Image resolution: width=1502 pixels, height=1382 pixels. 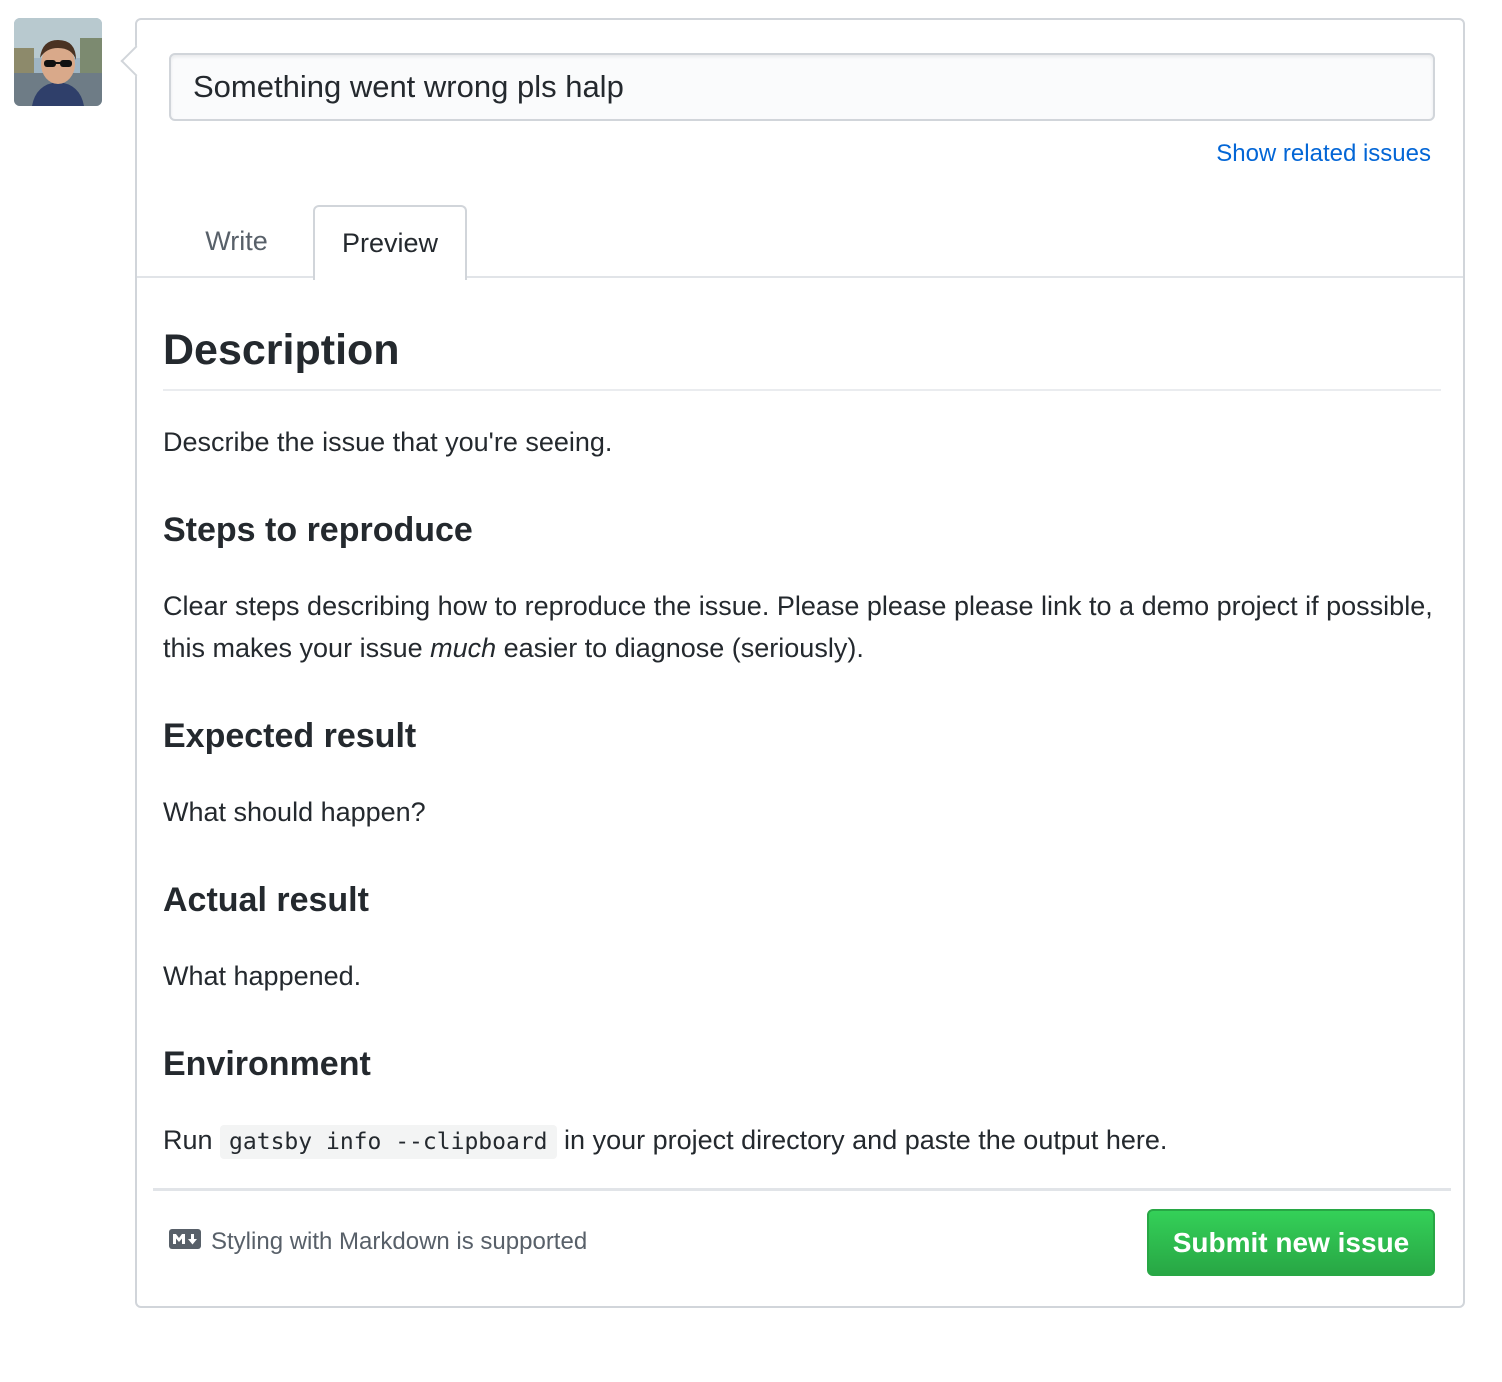 I want to click on footer-divider, so click(x=802, y=1189).